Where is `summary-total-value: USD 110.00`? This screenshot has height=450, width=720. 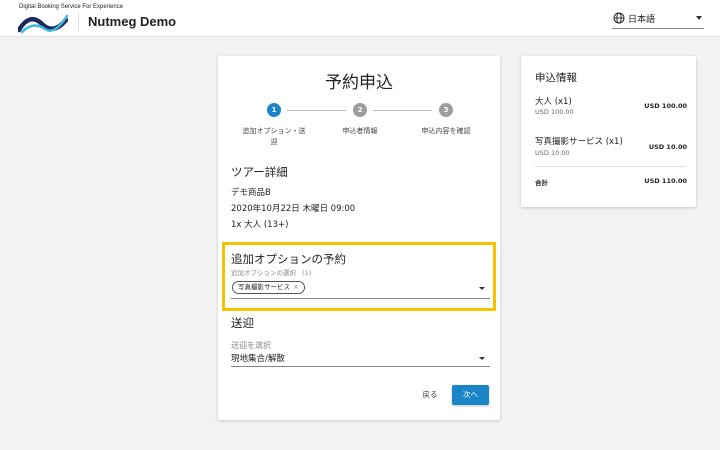 summary-total-value: USD 110.00 is located at coordinates (665, 181).